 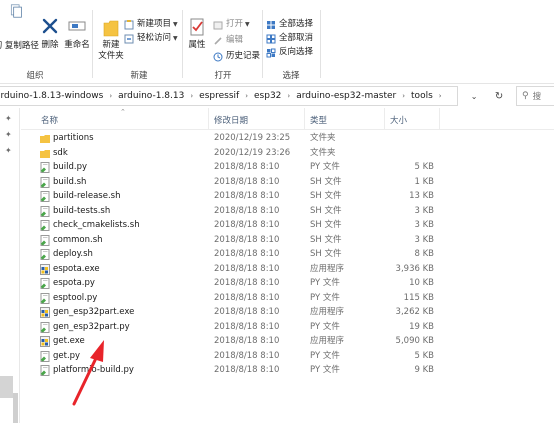 I want to click on copy-to-button, so click(x=16, y=11).